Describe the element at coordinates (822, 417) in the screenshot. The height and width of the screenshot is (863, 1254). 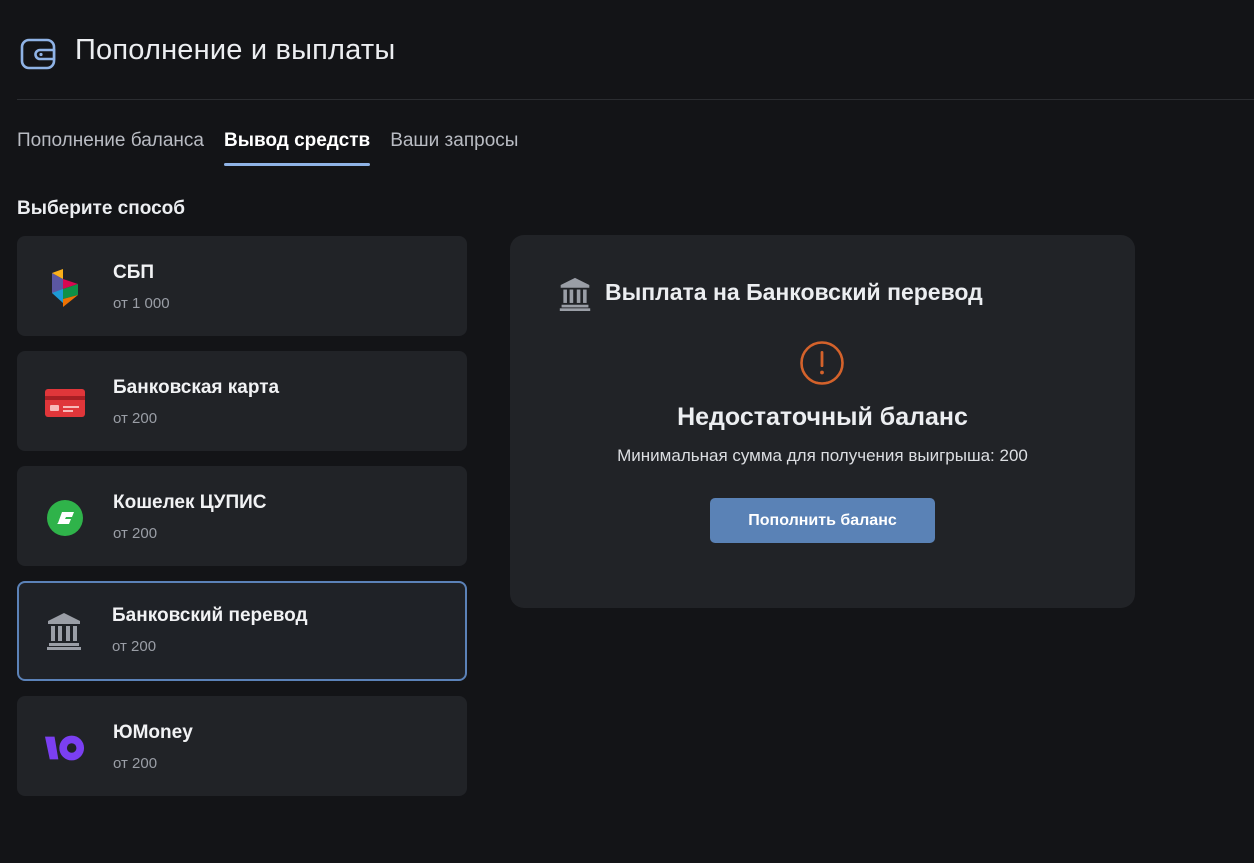
I see `warning-title: Недостаточный баланс` at that location.